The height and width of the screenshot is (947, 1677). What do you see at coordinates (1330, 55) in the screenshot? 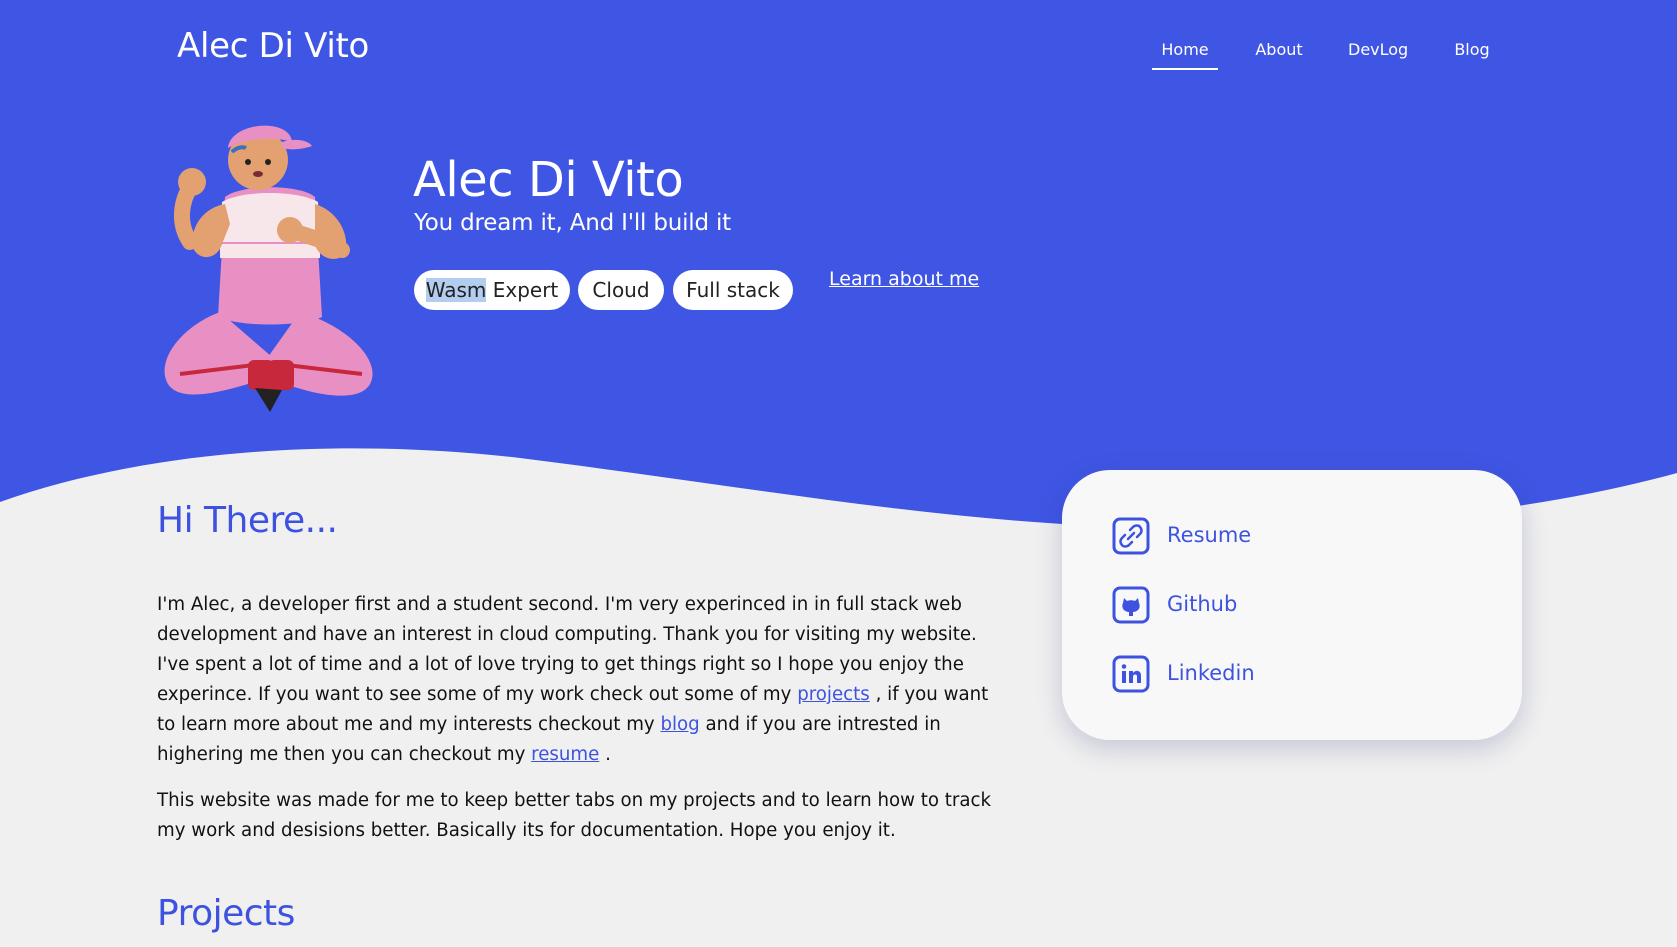
I see `main-nav: Home About DevLog Blog` at bounding box center [1330, 55].